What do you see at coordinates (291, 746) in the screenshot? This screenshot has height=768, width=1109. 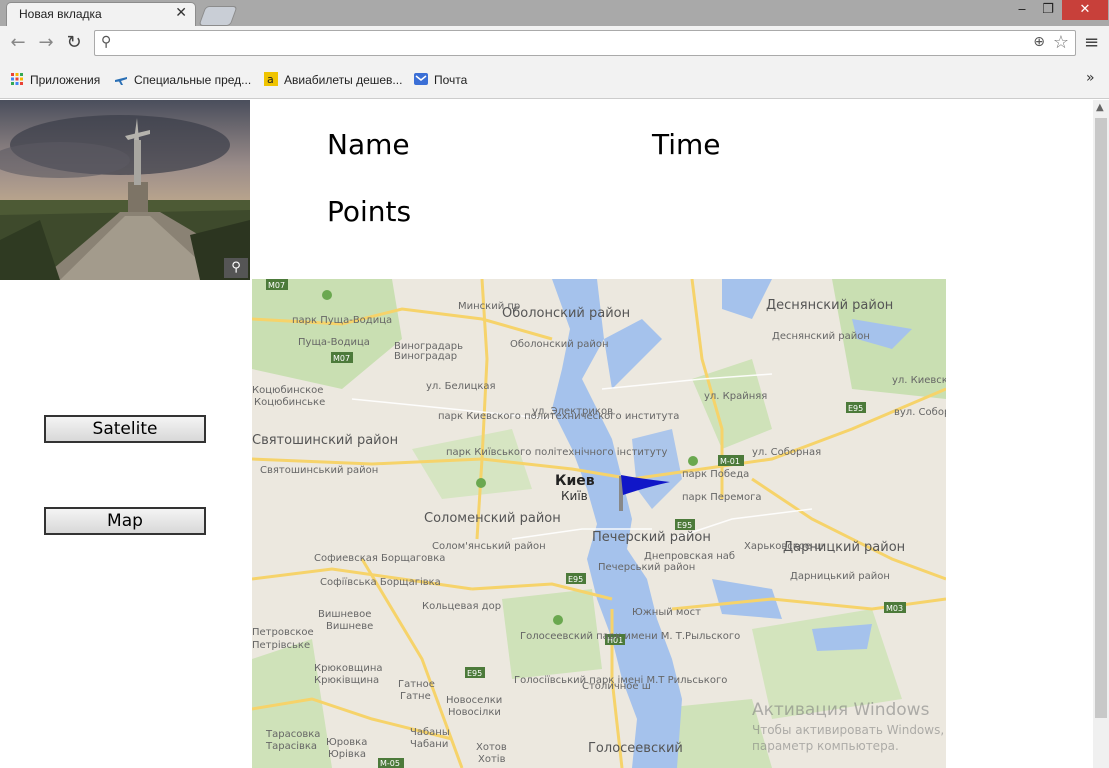 I see `map-label: Тарасівка` at bounding box center [291, 746].